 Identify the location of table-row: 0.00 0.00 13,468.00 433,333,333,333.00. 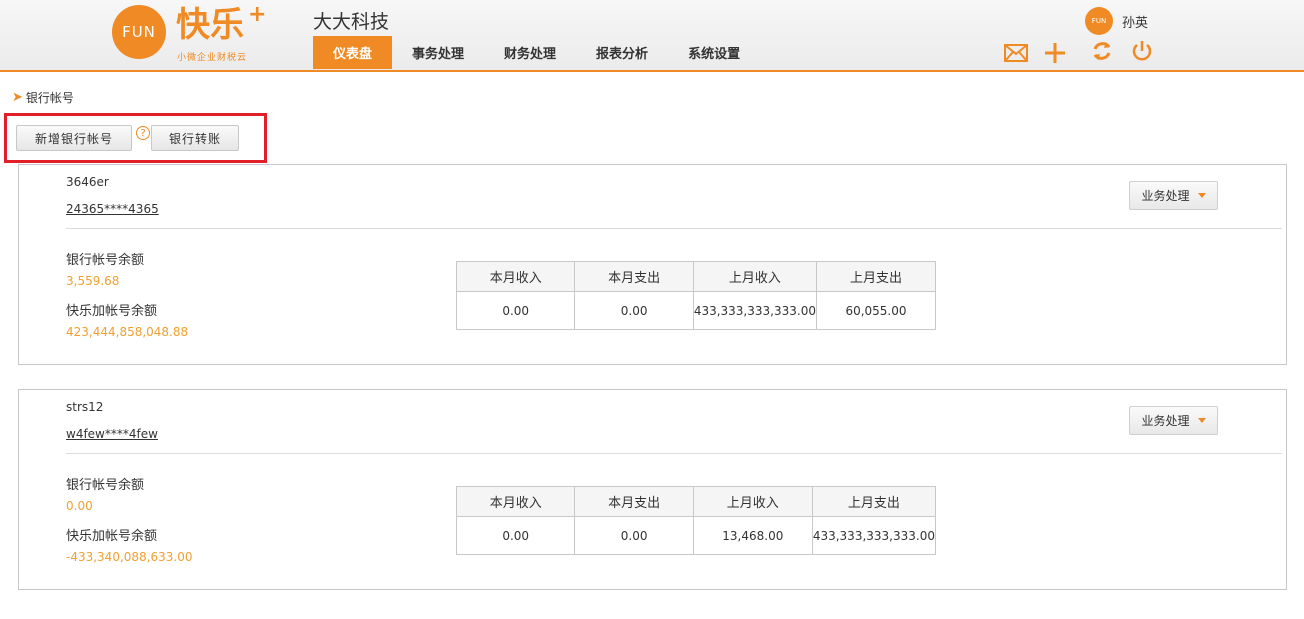
(696, 535).